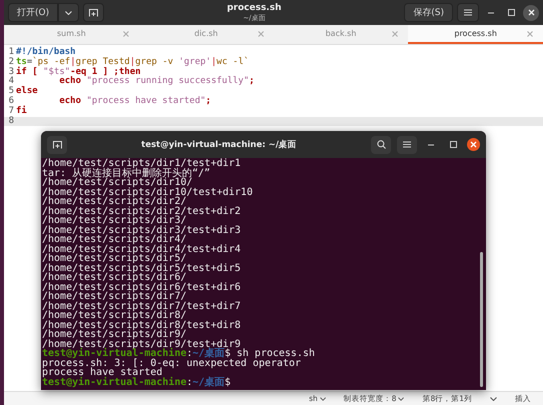 This screenshot has height=405, width=543. What do you see at coordinates (148, 192) in the screenshot?
I see `terminal-output-line: /home/test/scripts/dir10/test+dir10` at bounding box center [148, 192].